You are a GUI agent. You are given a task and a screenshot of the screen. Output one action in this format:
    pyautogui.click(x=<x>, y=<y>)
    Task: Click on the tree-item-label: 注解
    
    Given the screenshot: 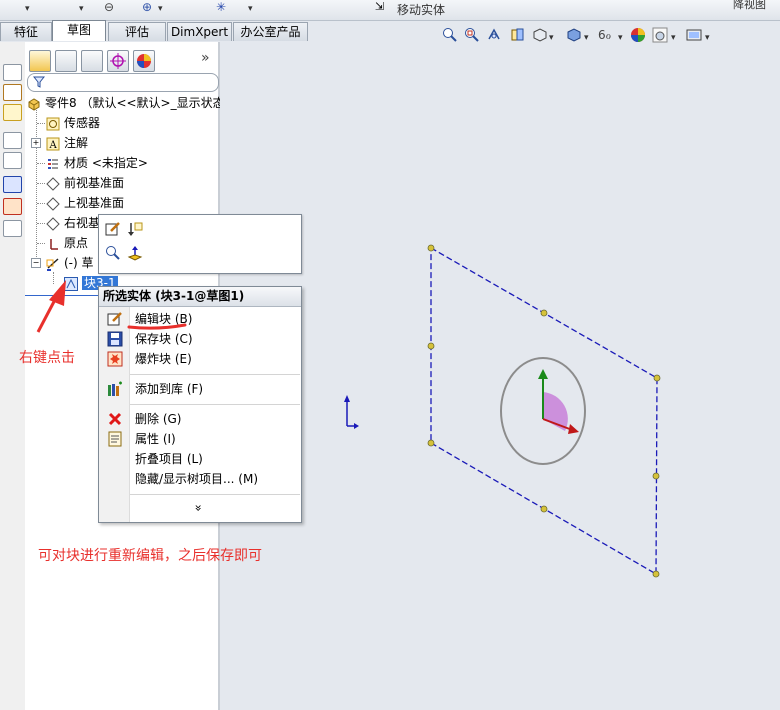 What is the action you would take?
    pyautogui.click(x=76, y=143)
    